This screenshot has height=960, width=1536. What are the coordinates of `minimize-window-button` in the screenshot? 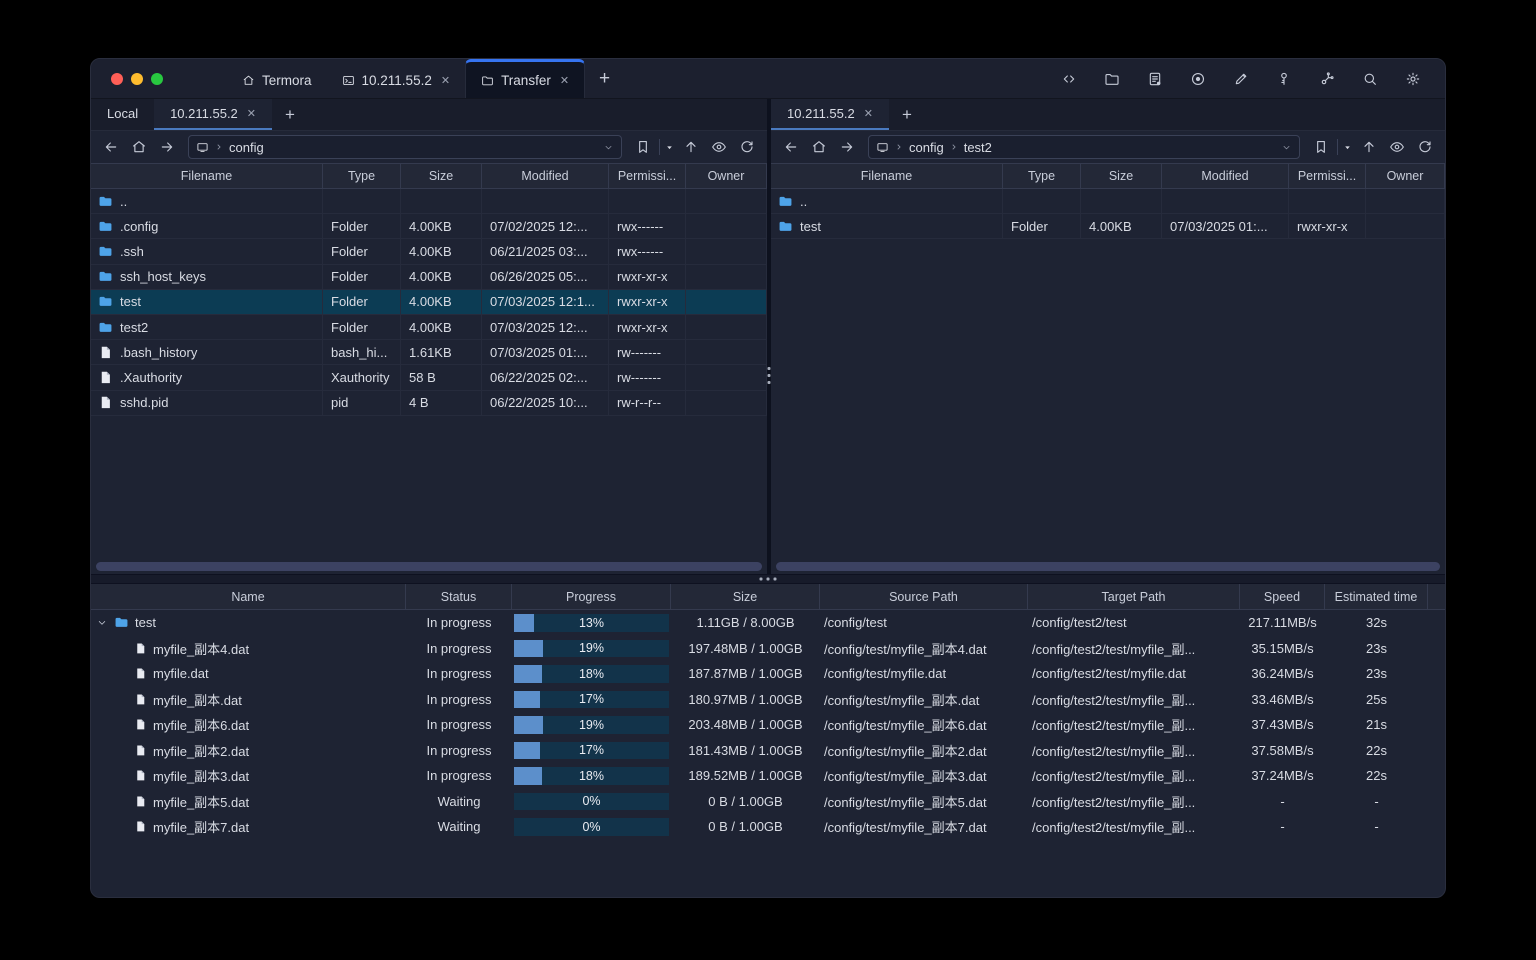 It's located at (137, 78).